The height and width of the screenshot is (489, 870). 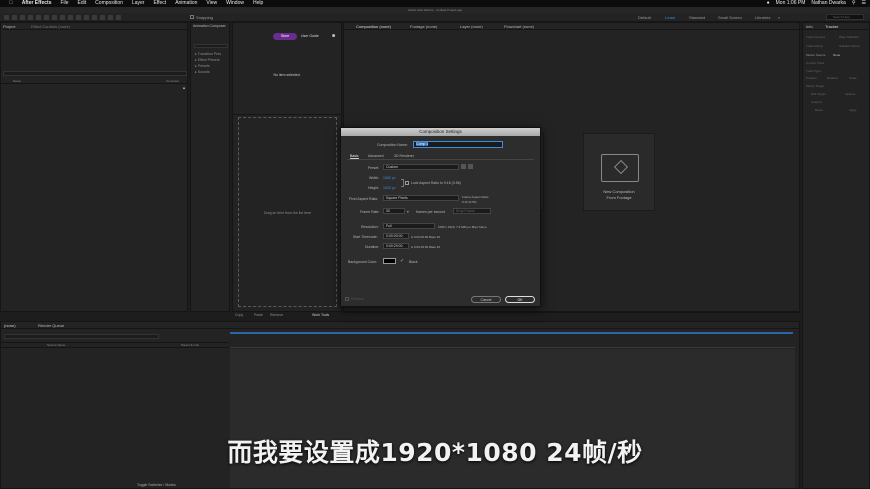 I want to click on menu-help: Help, so click(x=258, y=3).